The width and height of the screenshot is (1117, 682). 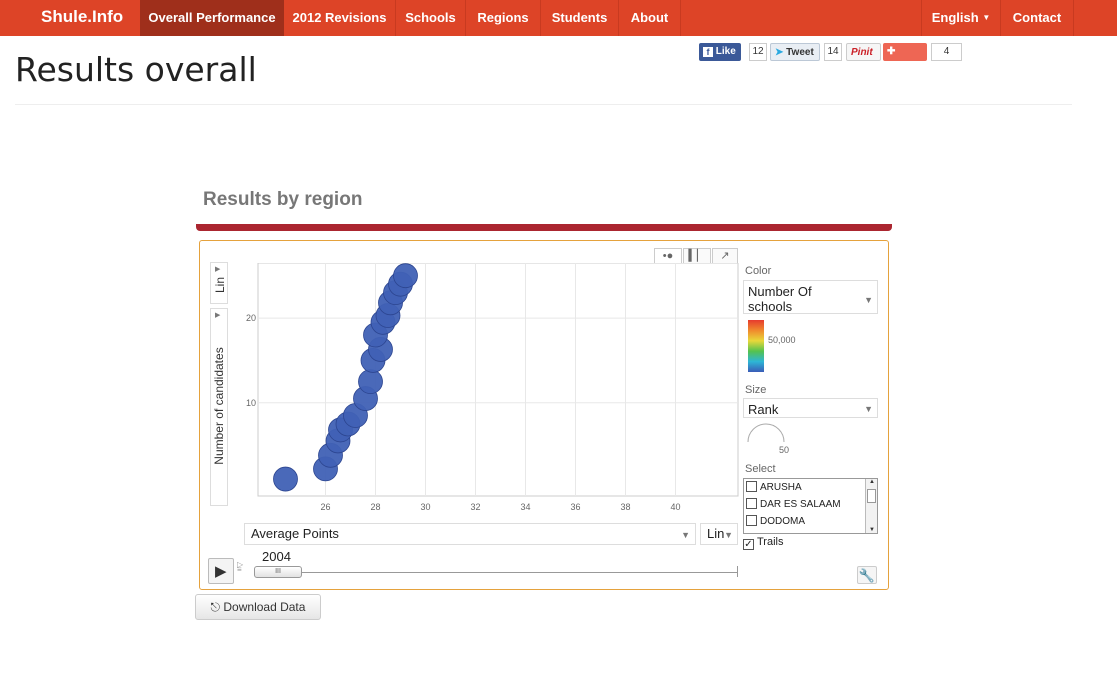 What do you see at coordinates (716, 533) in the screenshot?
I see `x-scale-label: Lin` at bounding box center [716, 533].